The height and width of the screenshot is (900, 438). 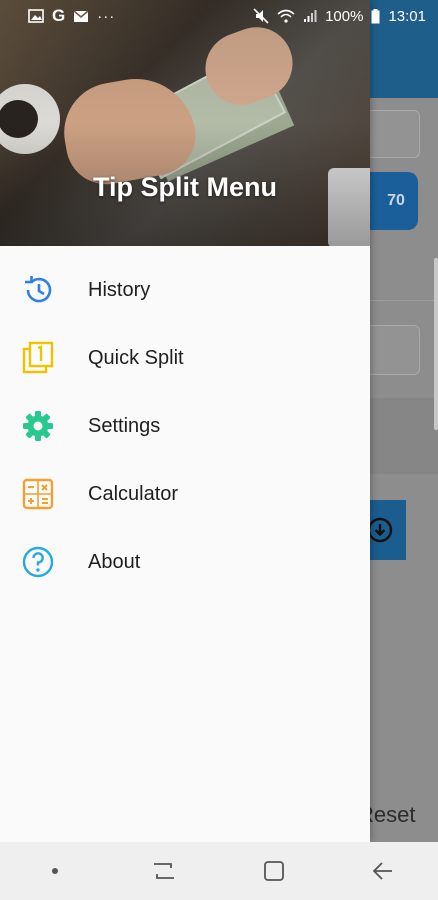 I want to click on menu-item-quick-split: Quick Split, so click(x=185, y=358).